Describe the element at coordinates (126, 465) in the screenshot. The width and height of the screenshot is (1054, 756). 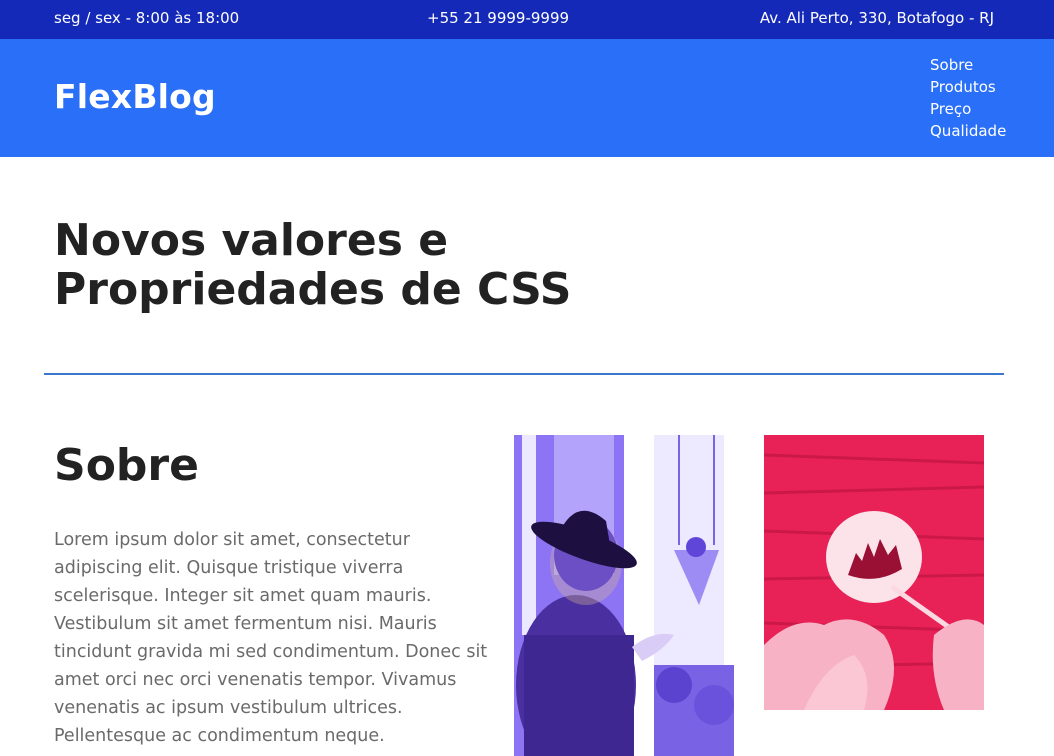
I see `about-title: Sobre` at that location.